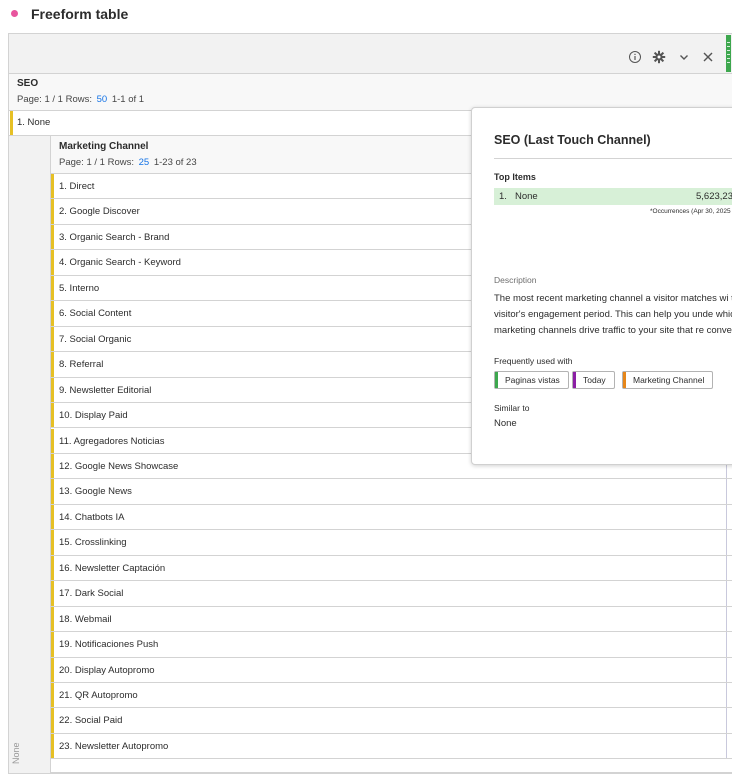  What do you see at coordinates (370, 773) in the screenshot?
I see `table-bottom-border` at bounding box center [370, 773].